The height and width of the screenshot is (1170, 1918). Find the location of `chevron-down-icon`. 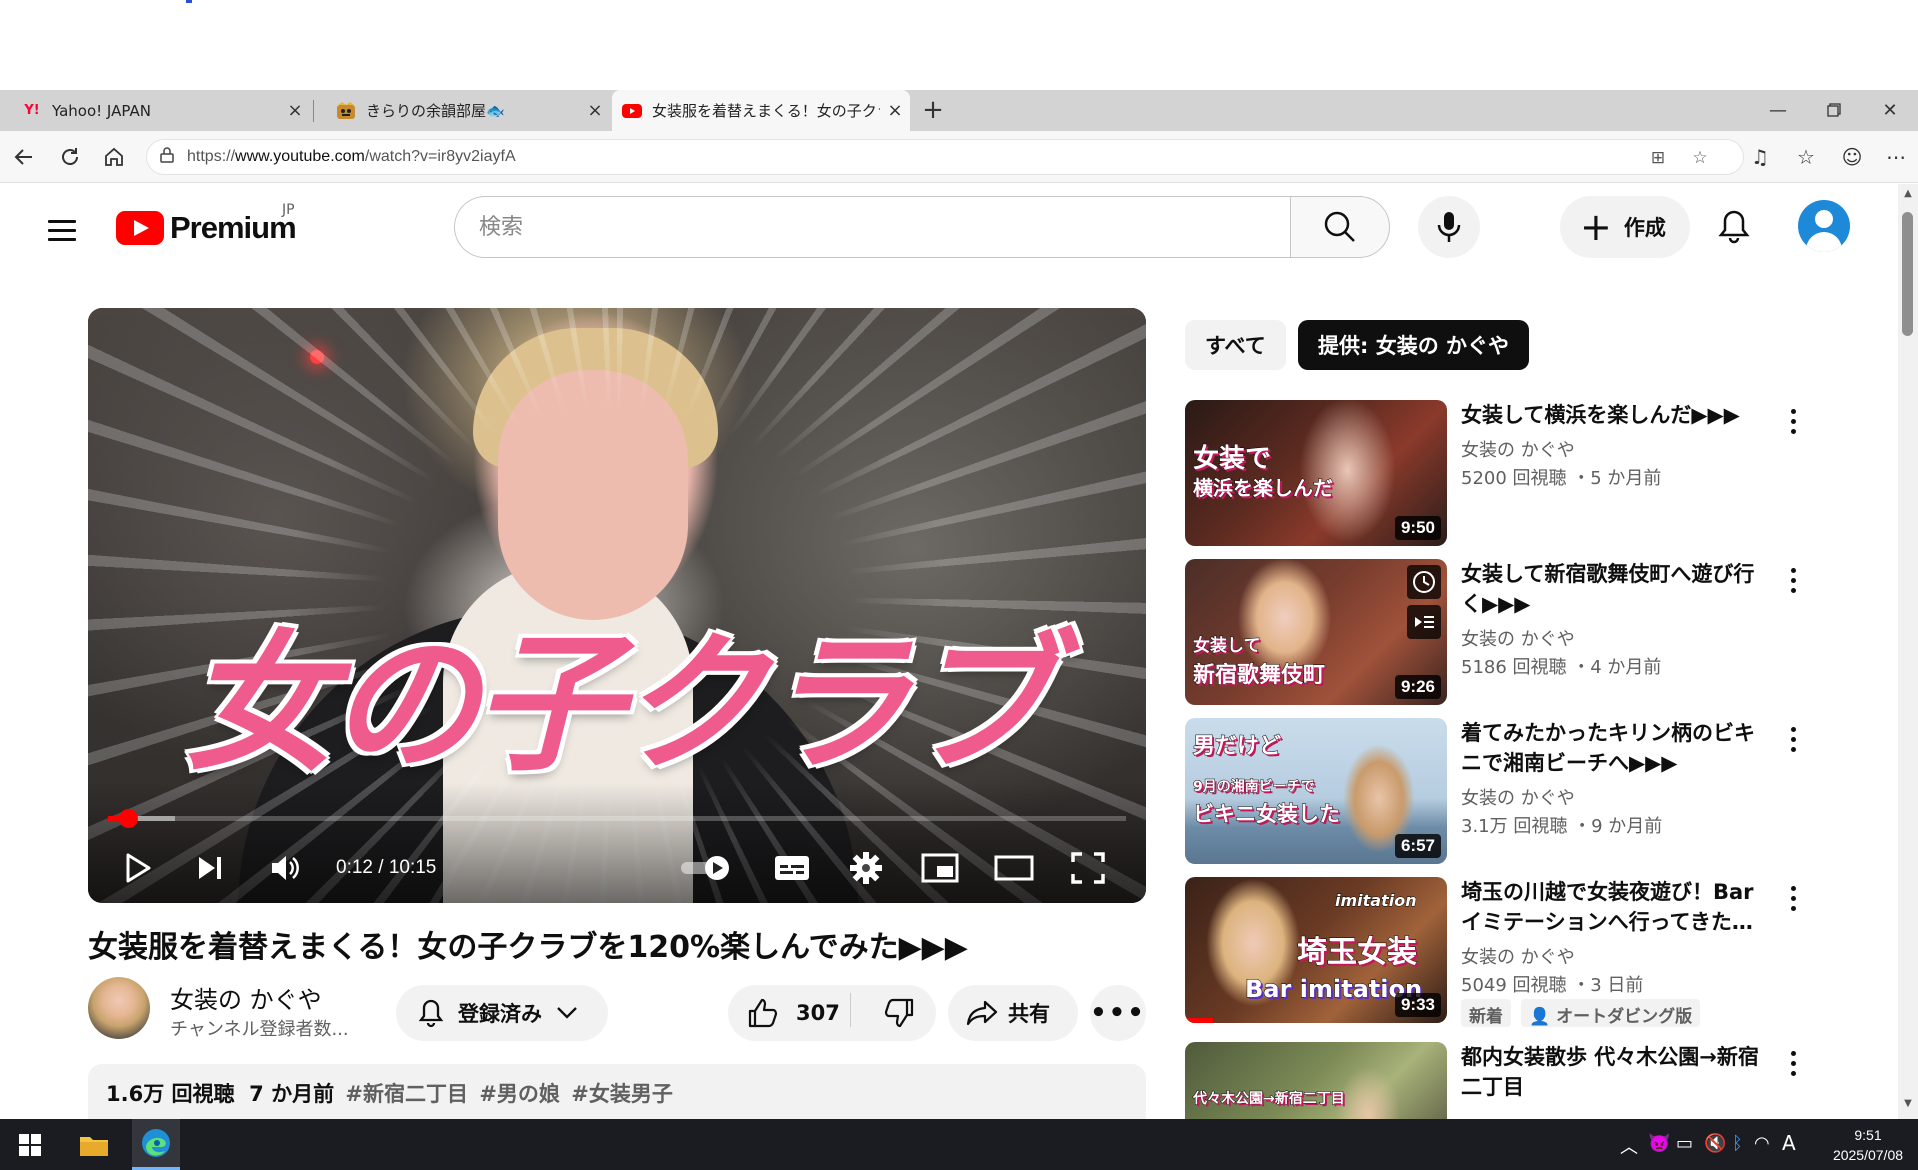

chevron-down-icon is located at coordinates (567, 1013).